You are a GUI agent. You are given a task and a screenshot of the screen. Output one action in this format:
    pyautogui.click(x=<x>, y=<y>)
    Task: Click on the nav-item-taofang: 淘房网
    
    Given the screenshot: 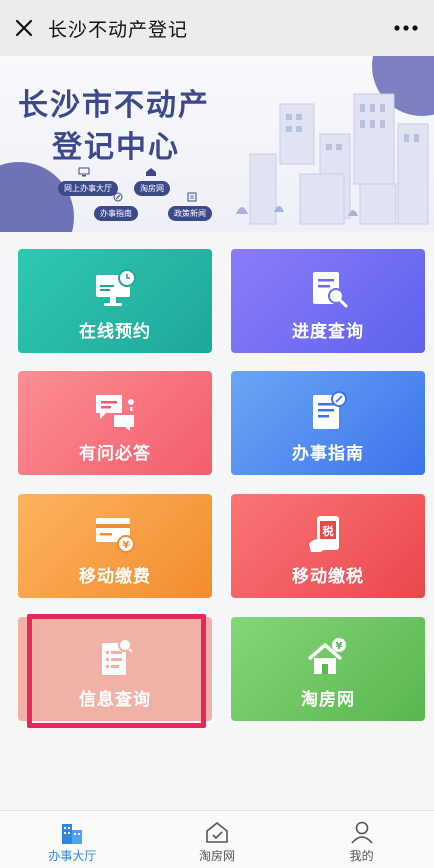 What is the action you would take?
    pyautogui.click(x=217, y=839)
    